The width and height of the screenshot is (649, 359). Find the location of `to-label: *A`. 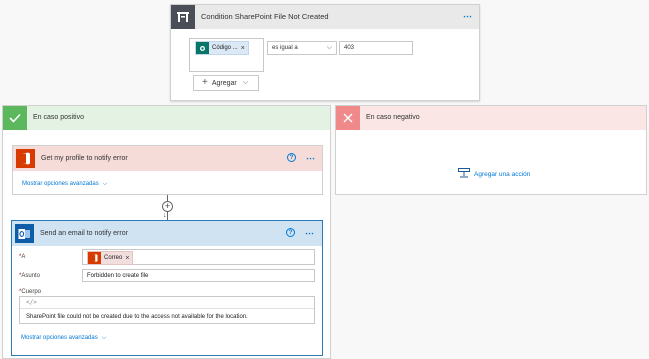

to-label: *A is located at coordinates (22, 257).